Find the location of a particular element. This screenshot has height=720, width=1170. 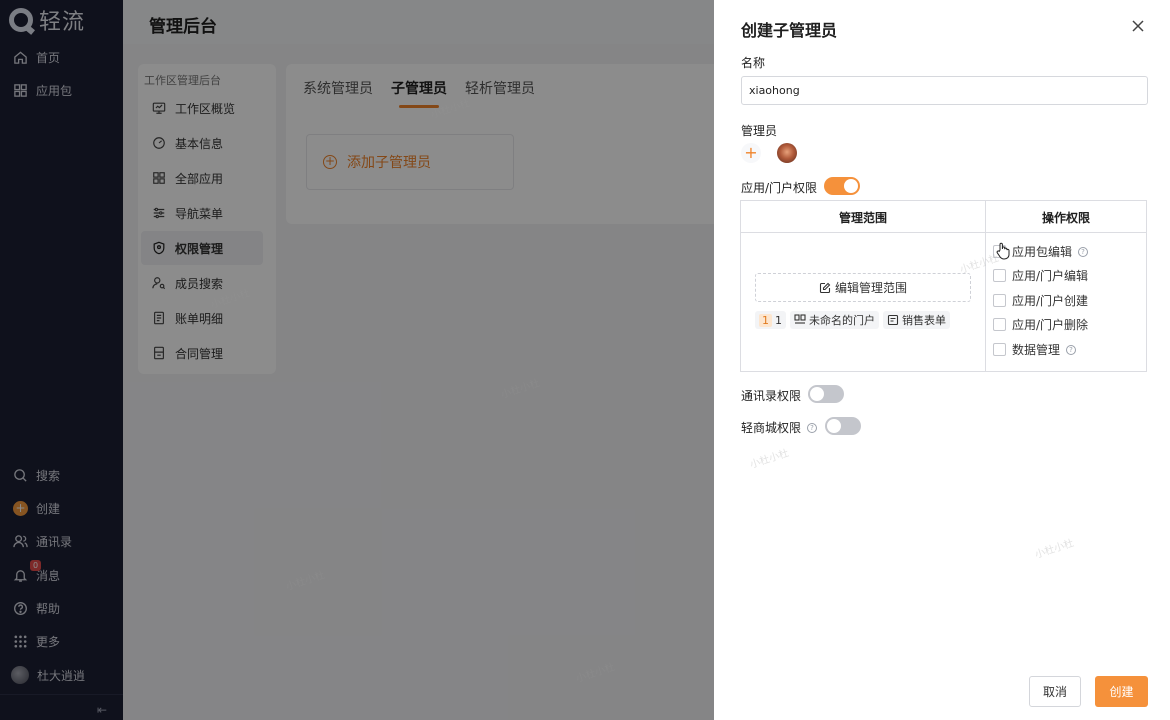

app-perm-toggle is located at coordinates (842, 186).